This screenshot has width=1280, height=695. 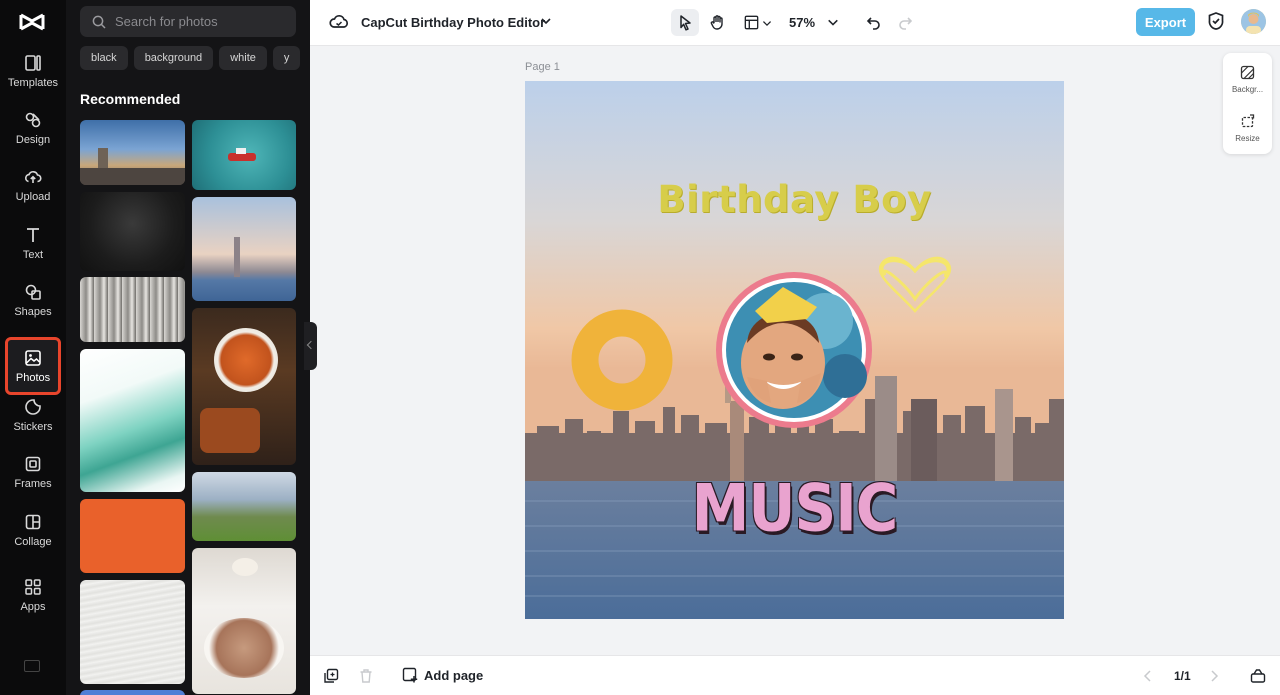 What do you see at coordinates (33, 139) in the screenshot?
I see `rail-label: Design` at bounding box center [33, 139].